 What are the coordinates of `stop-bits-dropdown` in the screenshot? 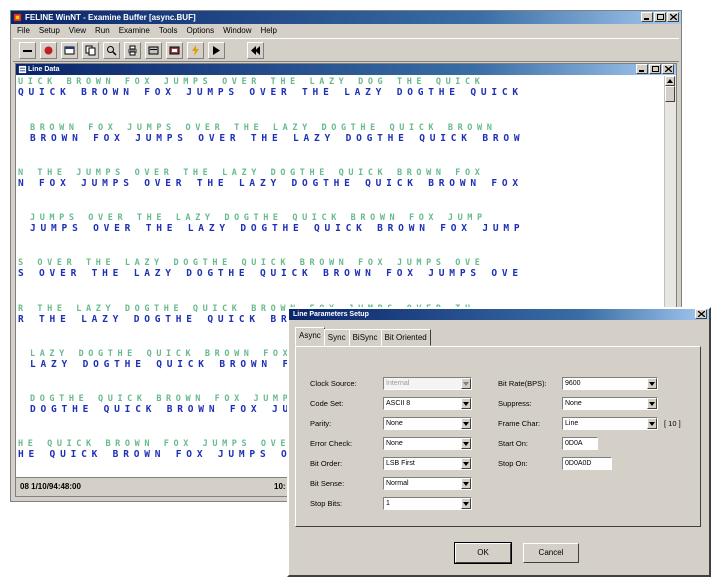 It's located at (466, 503).